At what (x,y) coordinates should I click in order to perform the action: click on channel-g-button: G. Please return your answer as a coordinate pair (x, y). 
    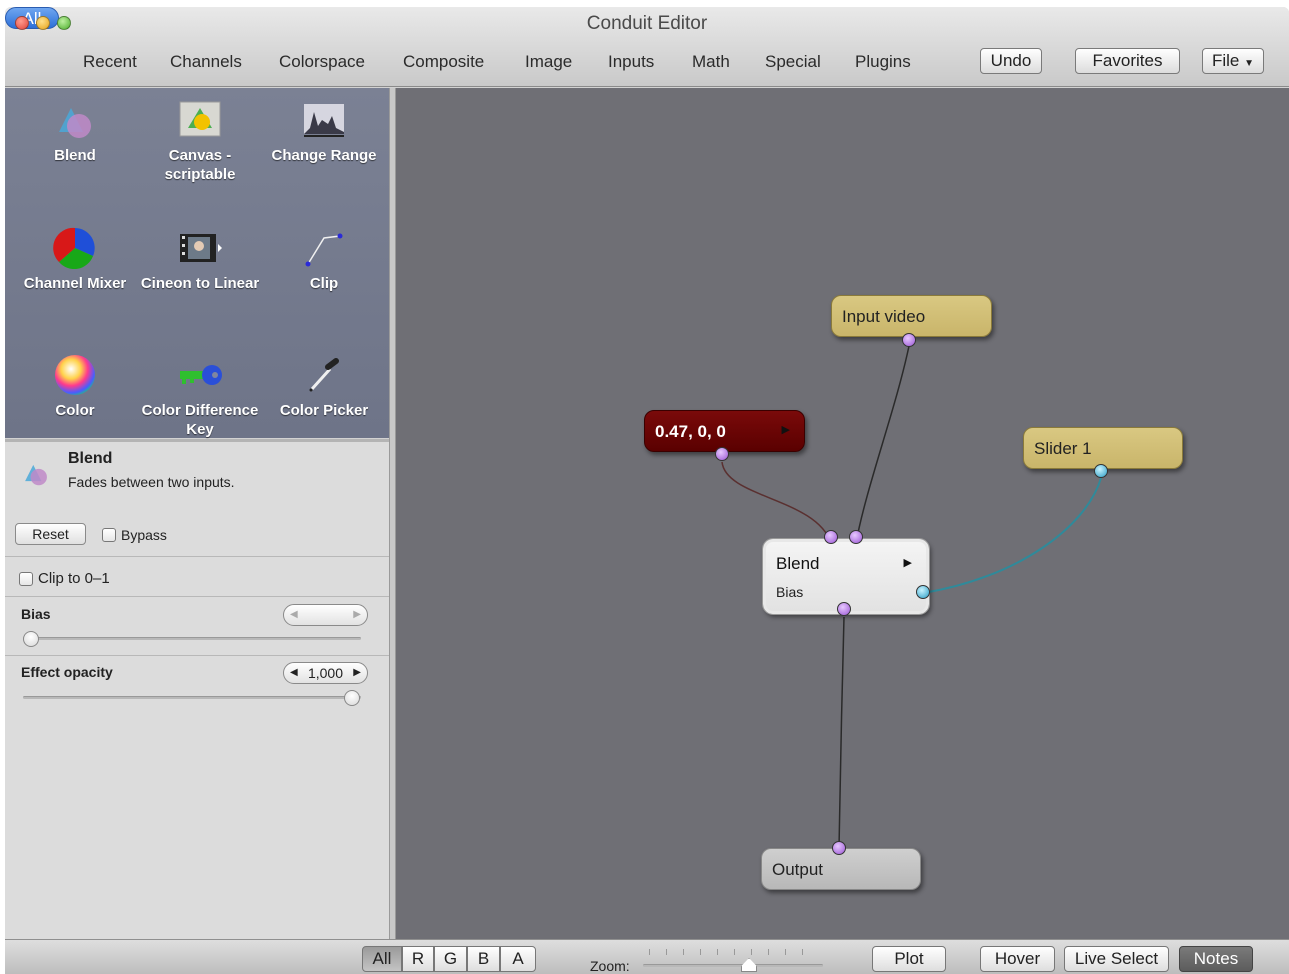
    Looking at the image, I should click on (450, 959).